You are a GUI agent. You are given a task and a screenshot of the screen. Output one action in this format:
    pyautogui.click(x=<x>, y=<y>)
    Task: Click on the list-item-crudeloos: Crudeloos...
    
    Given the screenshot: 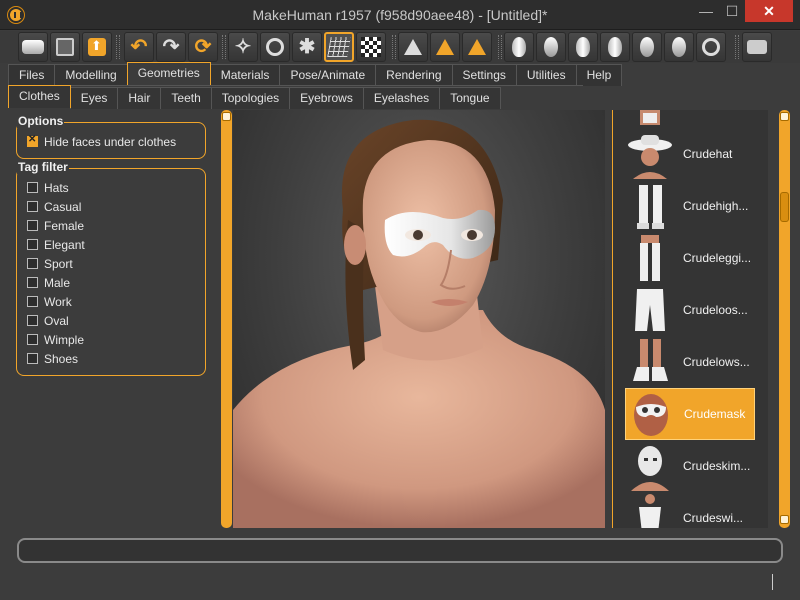 What is the action you would take?
    pyautogui.click(x=690, y=310)
    